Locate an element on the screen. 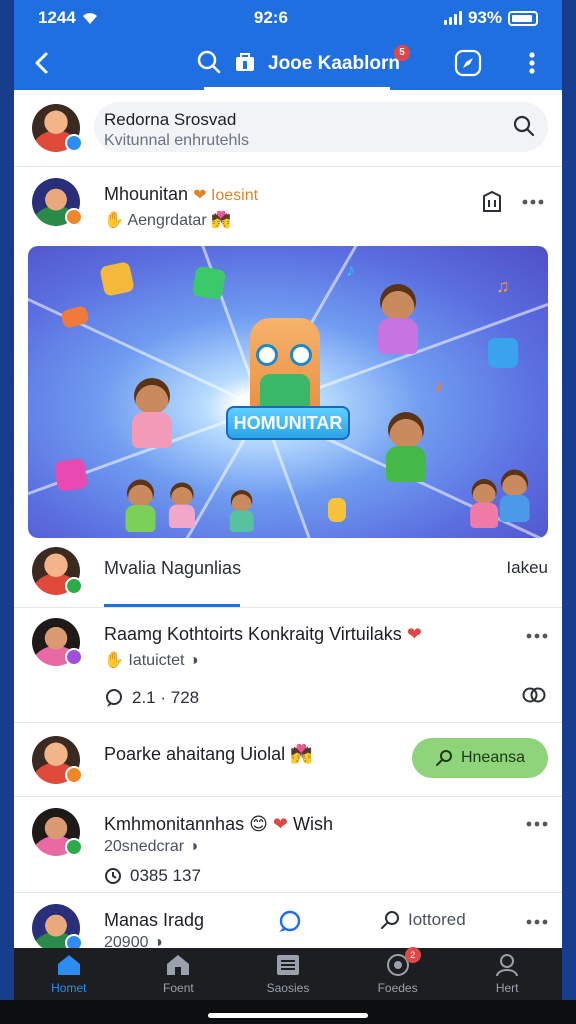 This screenshot has height=1024, width=576. post-author-avatar is located at coordinates (57, 202).